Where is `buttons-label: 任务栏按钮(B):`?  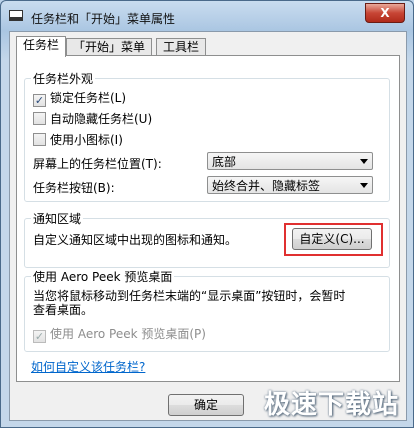
buttons-label: 任务栏按钮(B): is located at coordinates (74, 188).